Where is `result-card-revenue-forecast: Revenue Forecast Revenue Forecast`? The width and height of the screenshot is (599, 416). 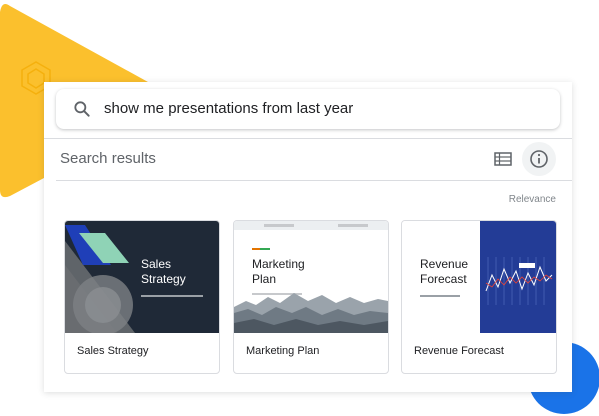
result-card-revenue-forecast: Revenue Forecast Revenue Forecast is located at coordinates (479, 297).